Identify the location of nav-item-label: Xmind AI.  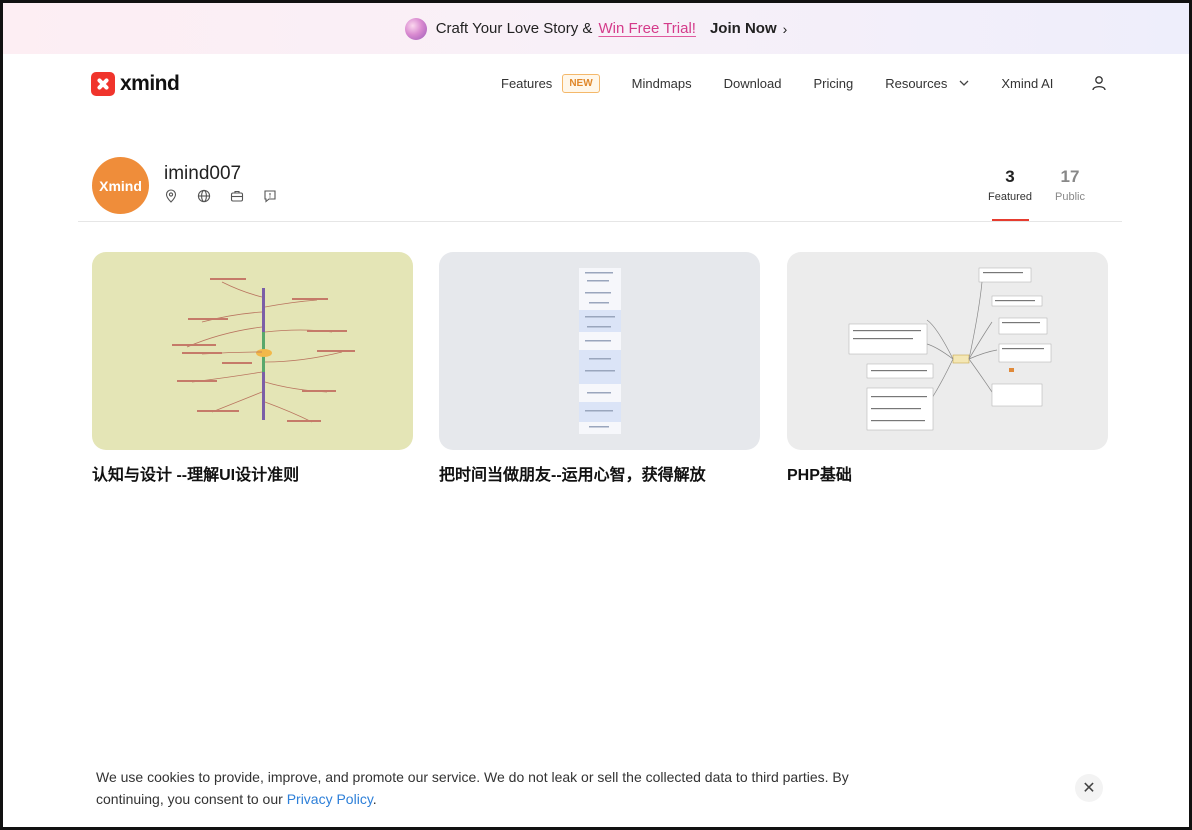
(1027, 83).